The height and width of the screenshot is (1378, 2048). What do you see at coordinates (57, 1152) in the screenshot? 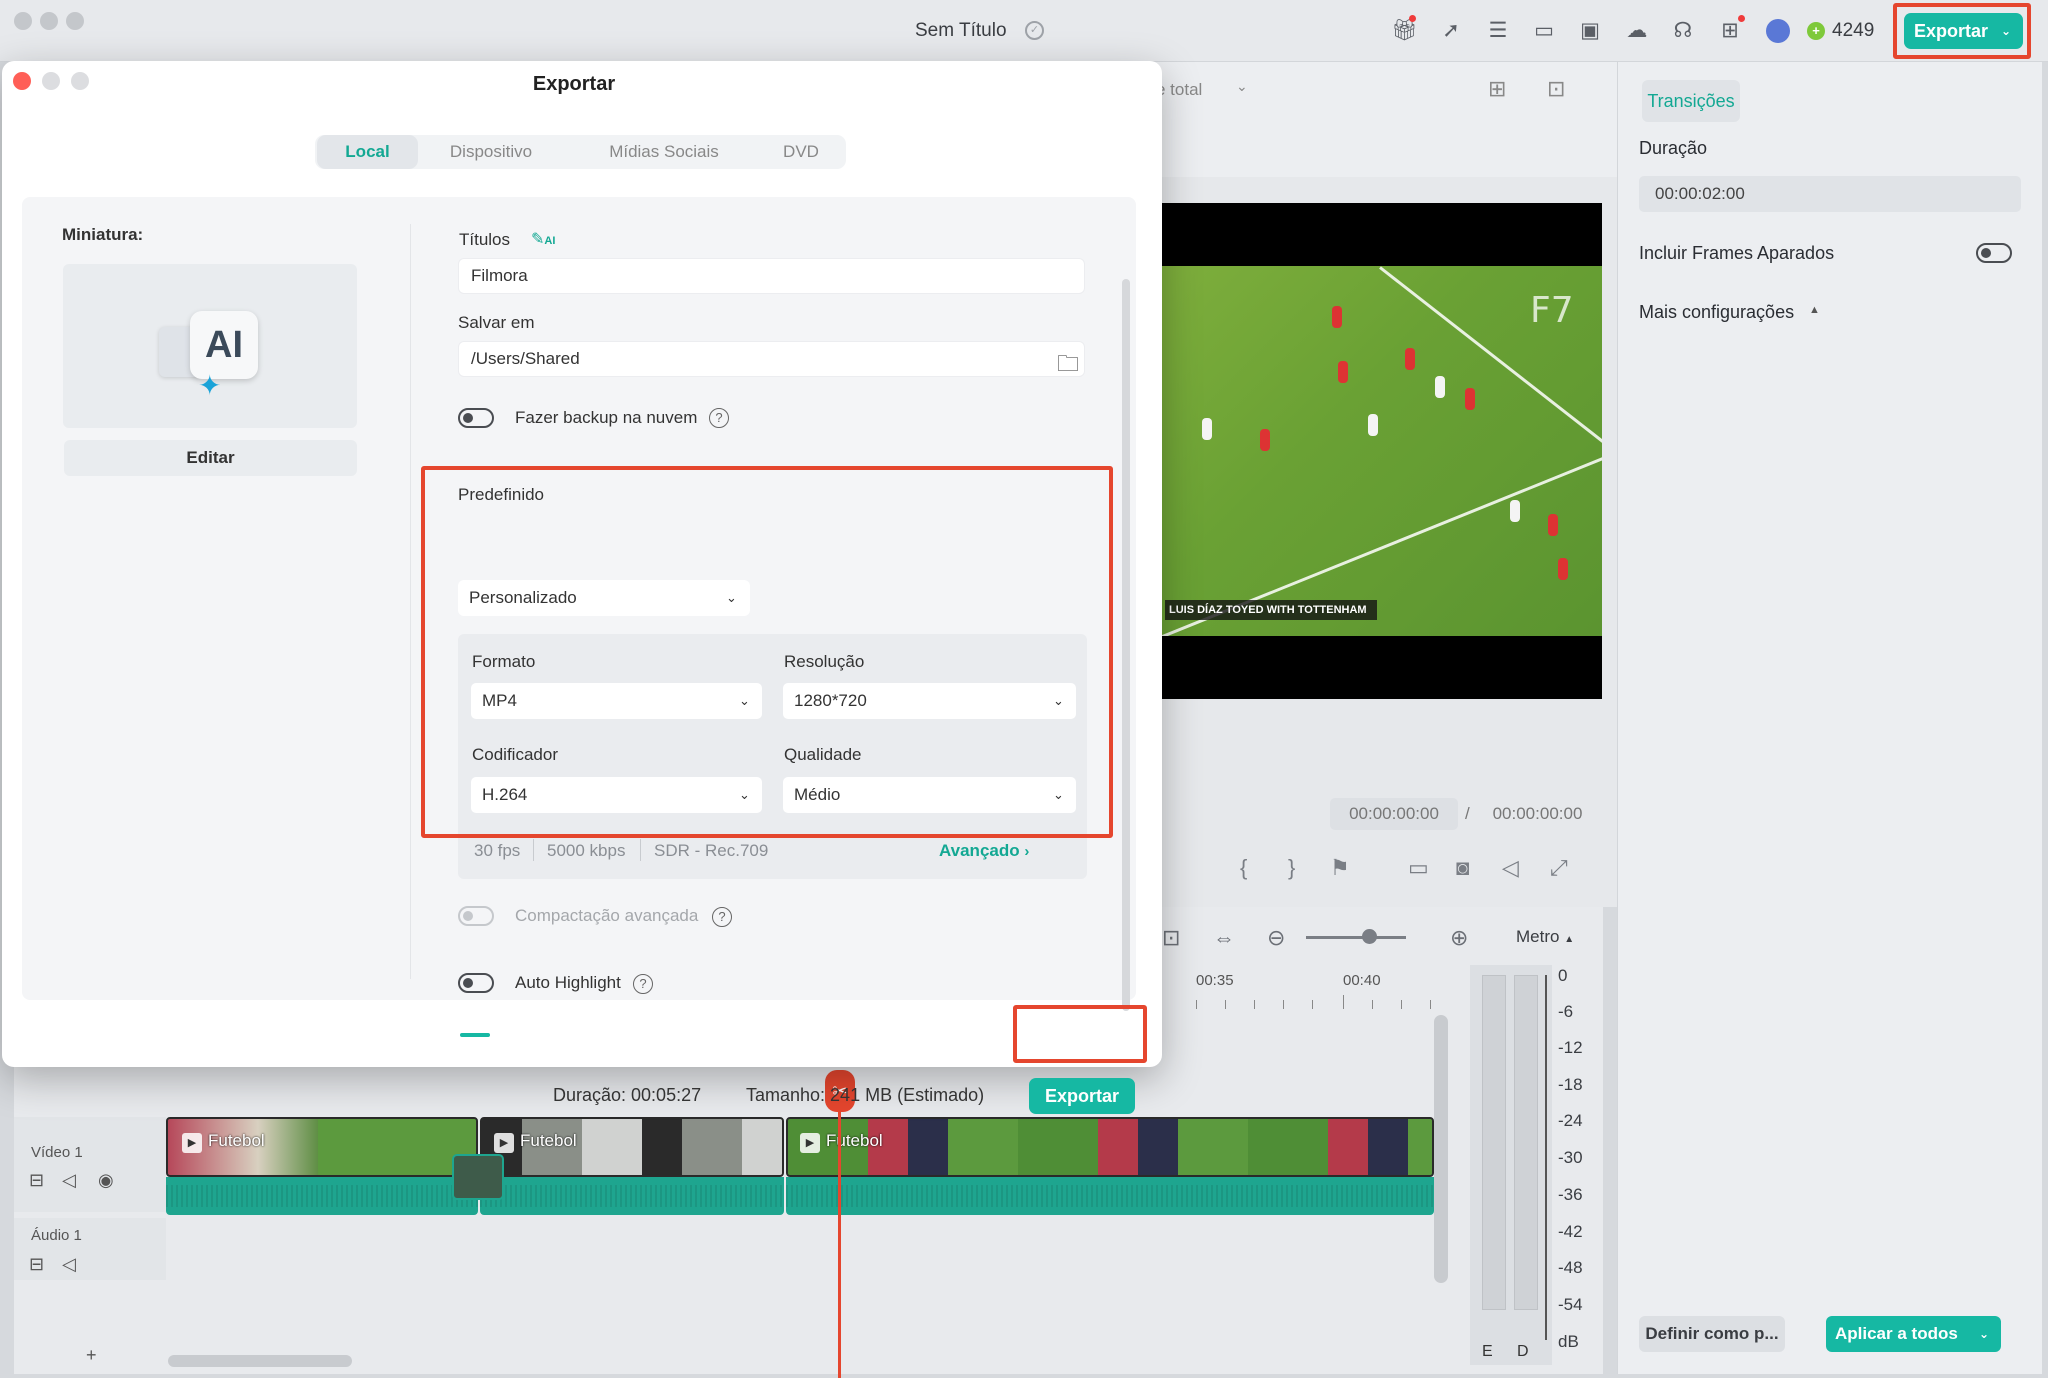
I see `video-track-label: Vídeo 1` at bounding box center [57, 1152].